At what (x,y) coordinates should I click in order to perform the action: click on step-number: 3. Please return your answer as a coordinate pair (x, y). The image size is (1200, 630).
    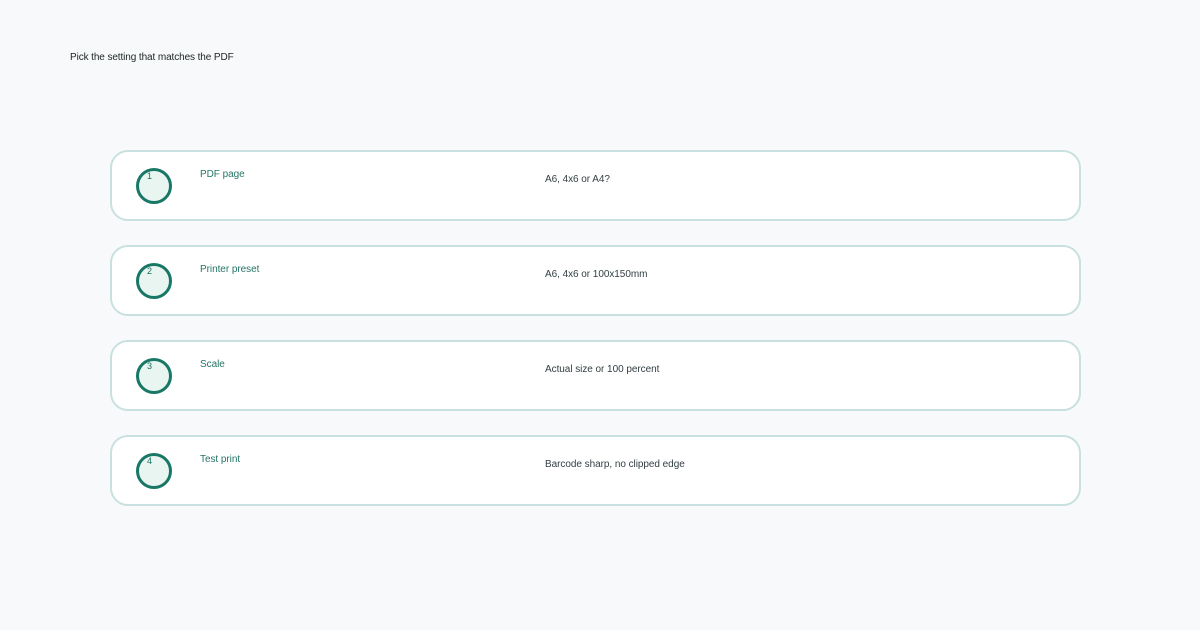
    Looking at the image, I should click on (150, 366).